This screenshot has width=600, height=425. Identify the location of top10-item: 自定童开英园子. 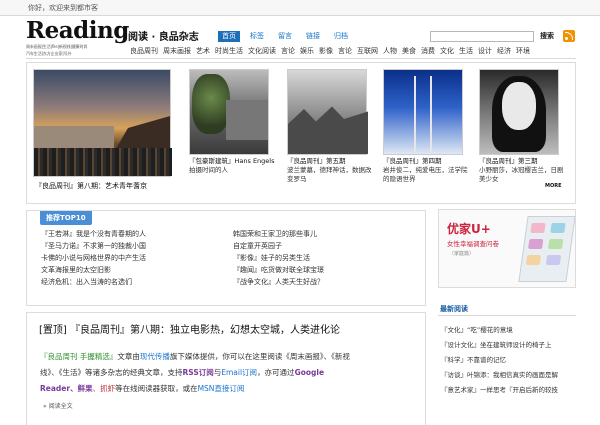
(328, 246).